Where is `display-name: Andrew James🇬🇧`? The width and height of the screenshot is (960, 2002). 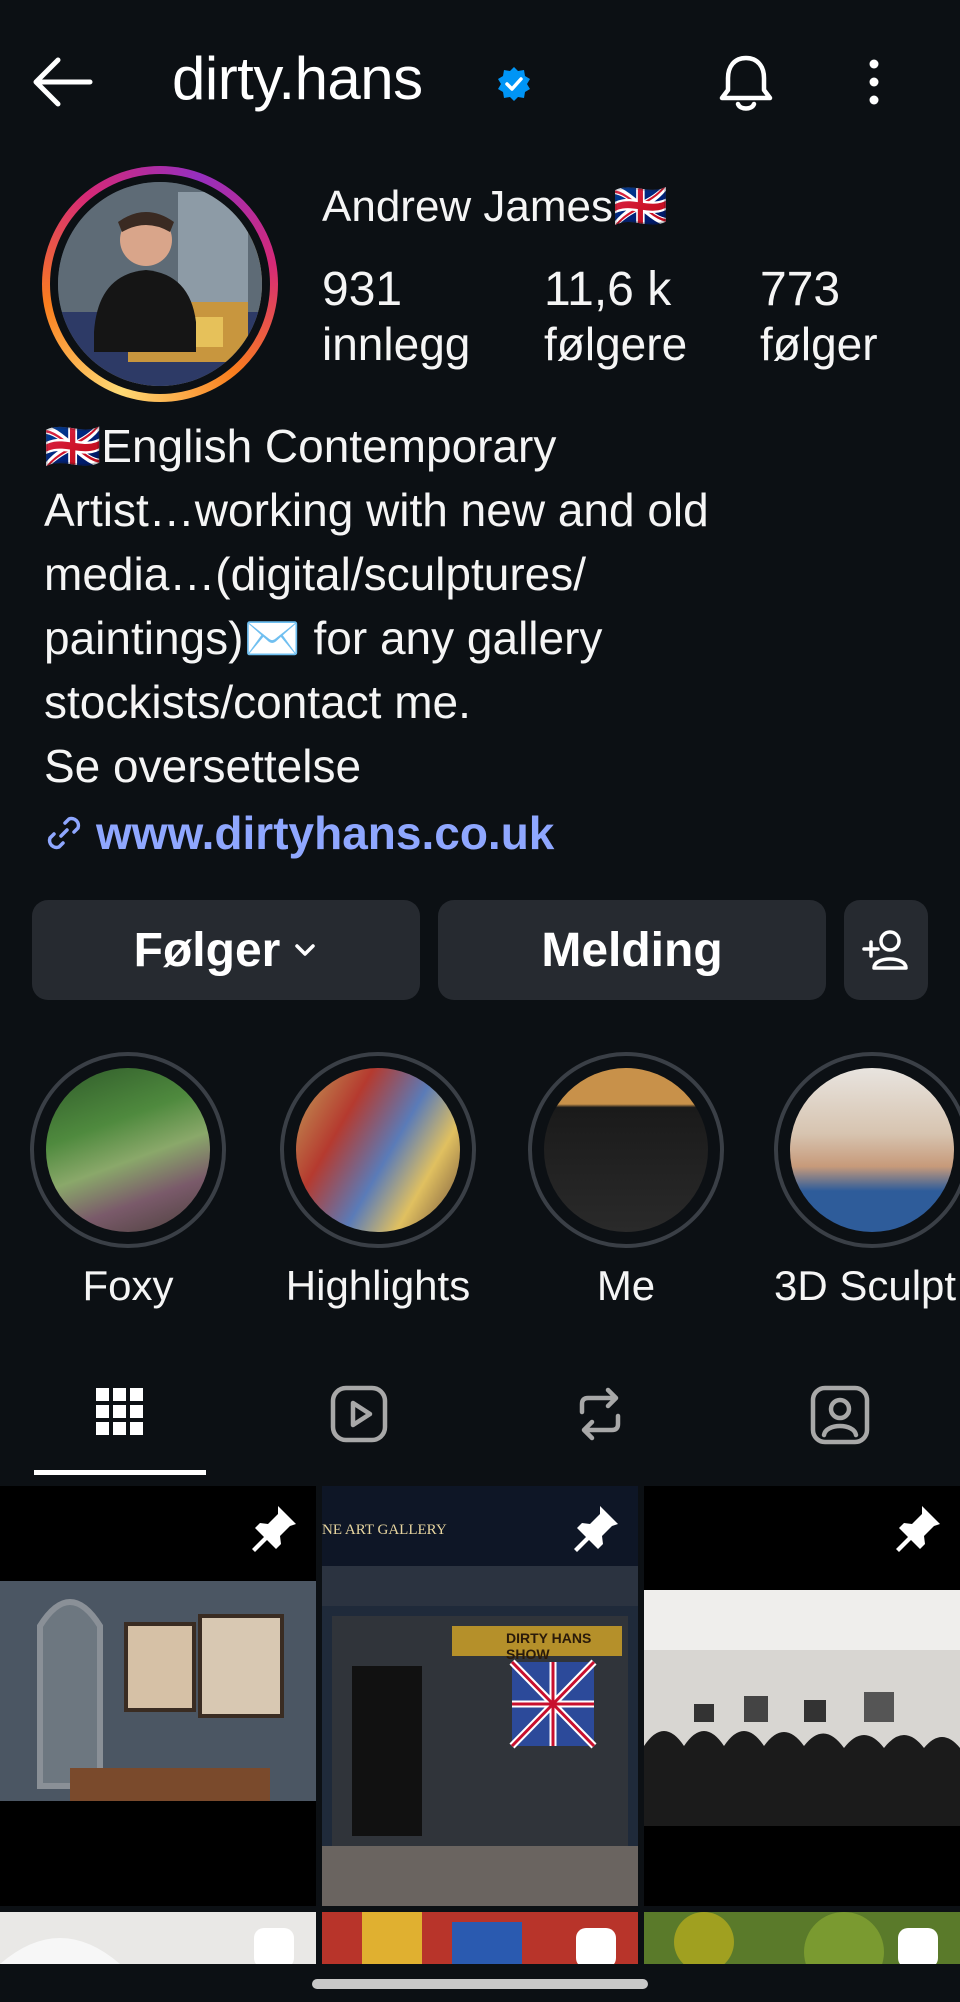 display-name: Andrew James🇬🇧 is located at coordinates (495, 206).